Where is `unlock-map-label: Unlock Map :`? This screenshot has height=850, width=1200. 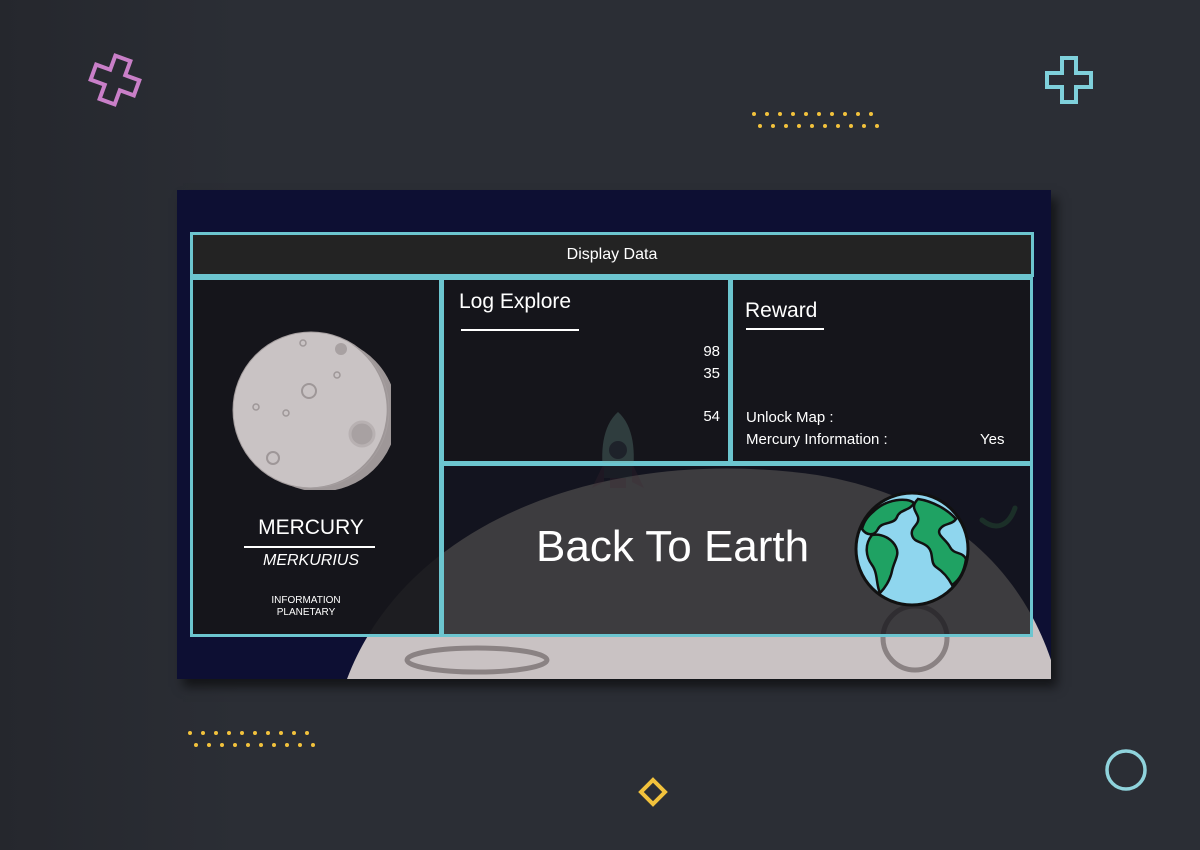
unlock-map-label: Unlock Map : is located at coordinates (790, 417).